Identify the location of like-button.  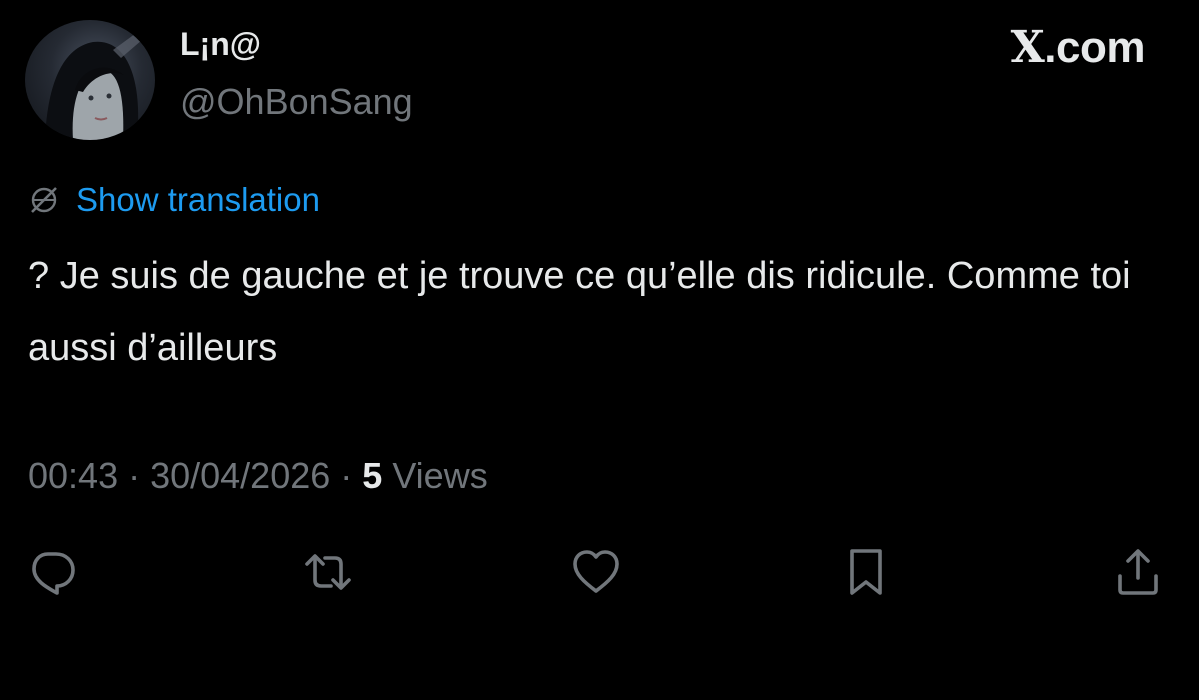
(596, 572).